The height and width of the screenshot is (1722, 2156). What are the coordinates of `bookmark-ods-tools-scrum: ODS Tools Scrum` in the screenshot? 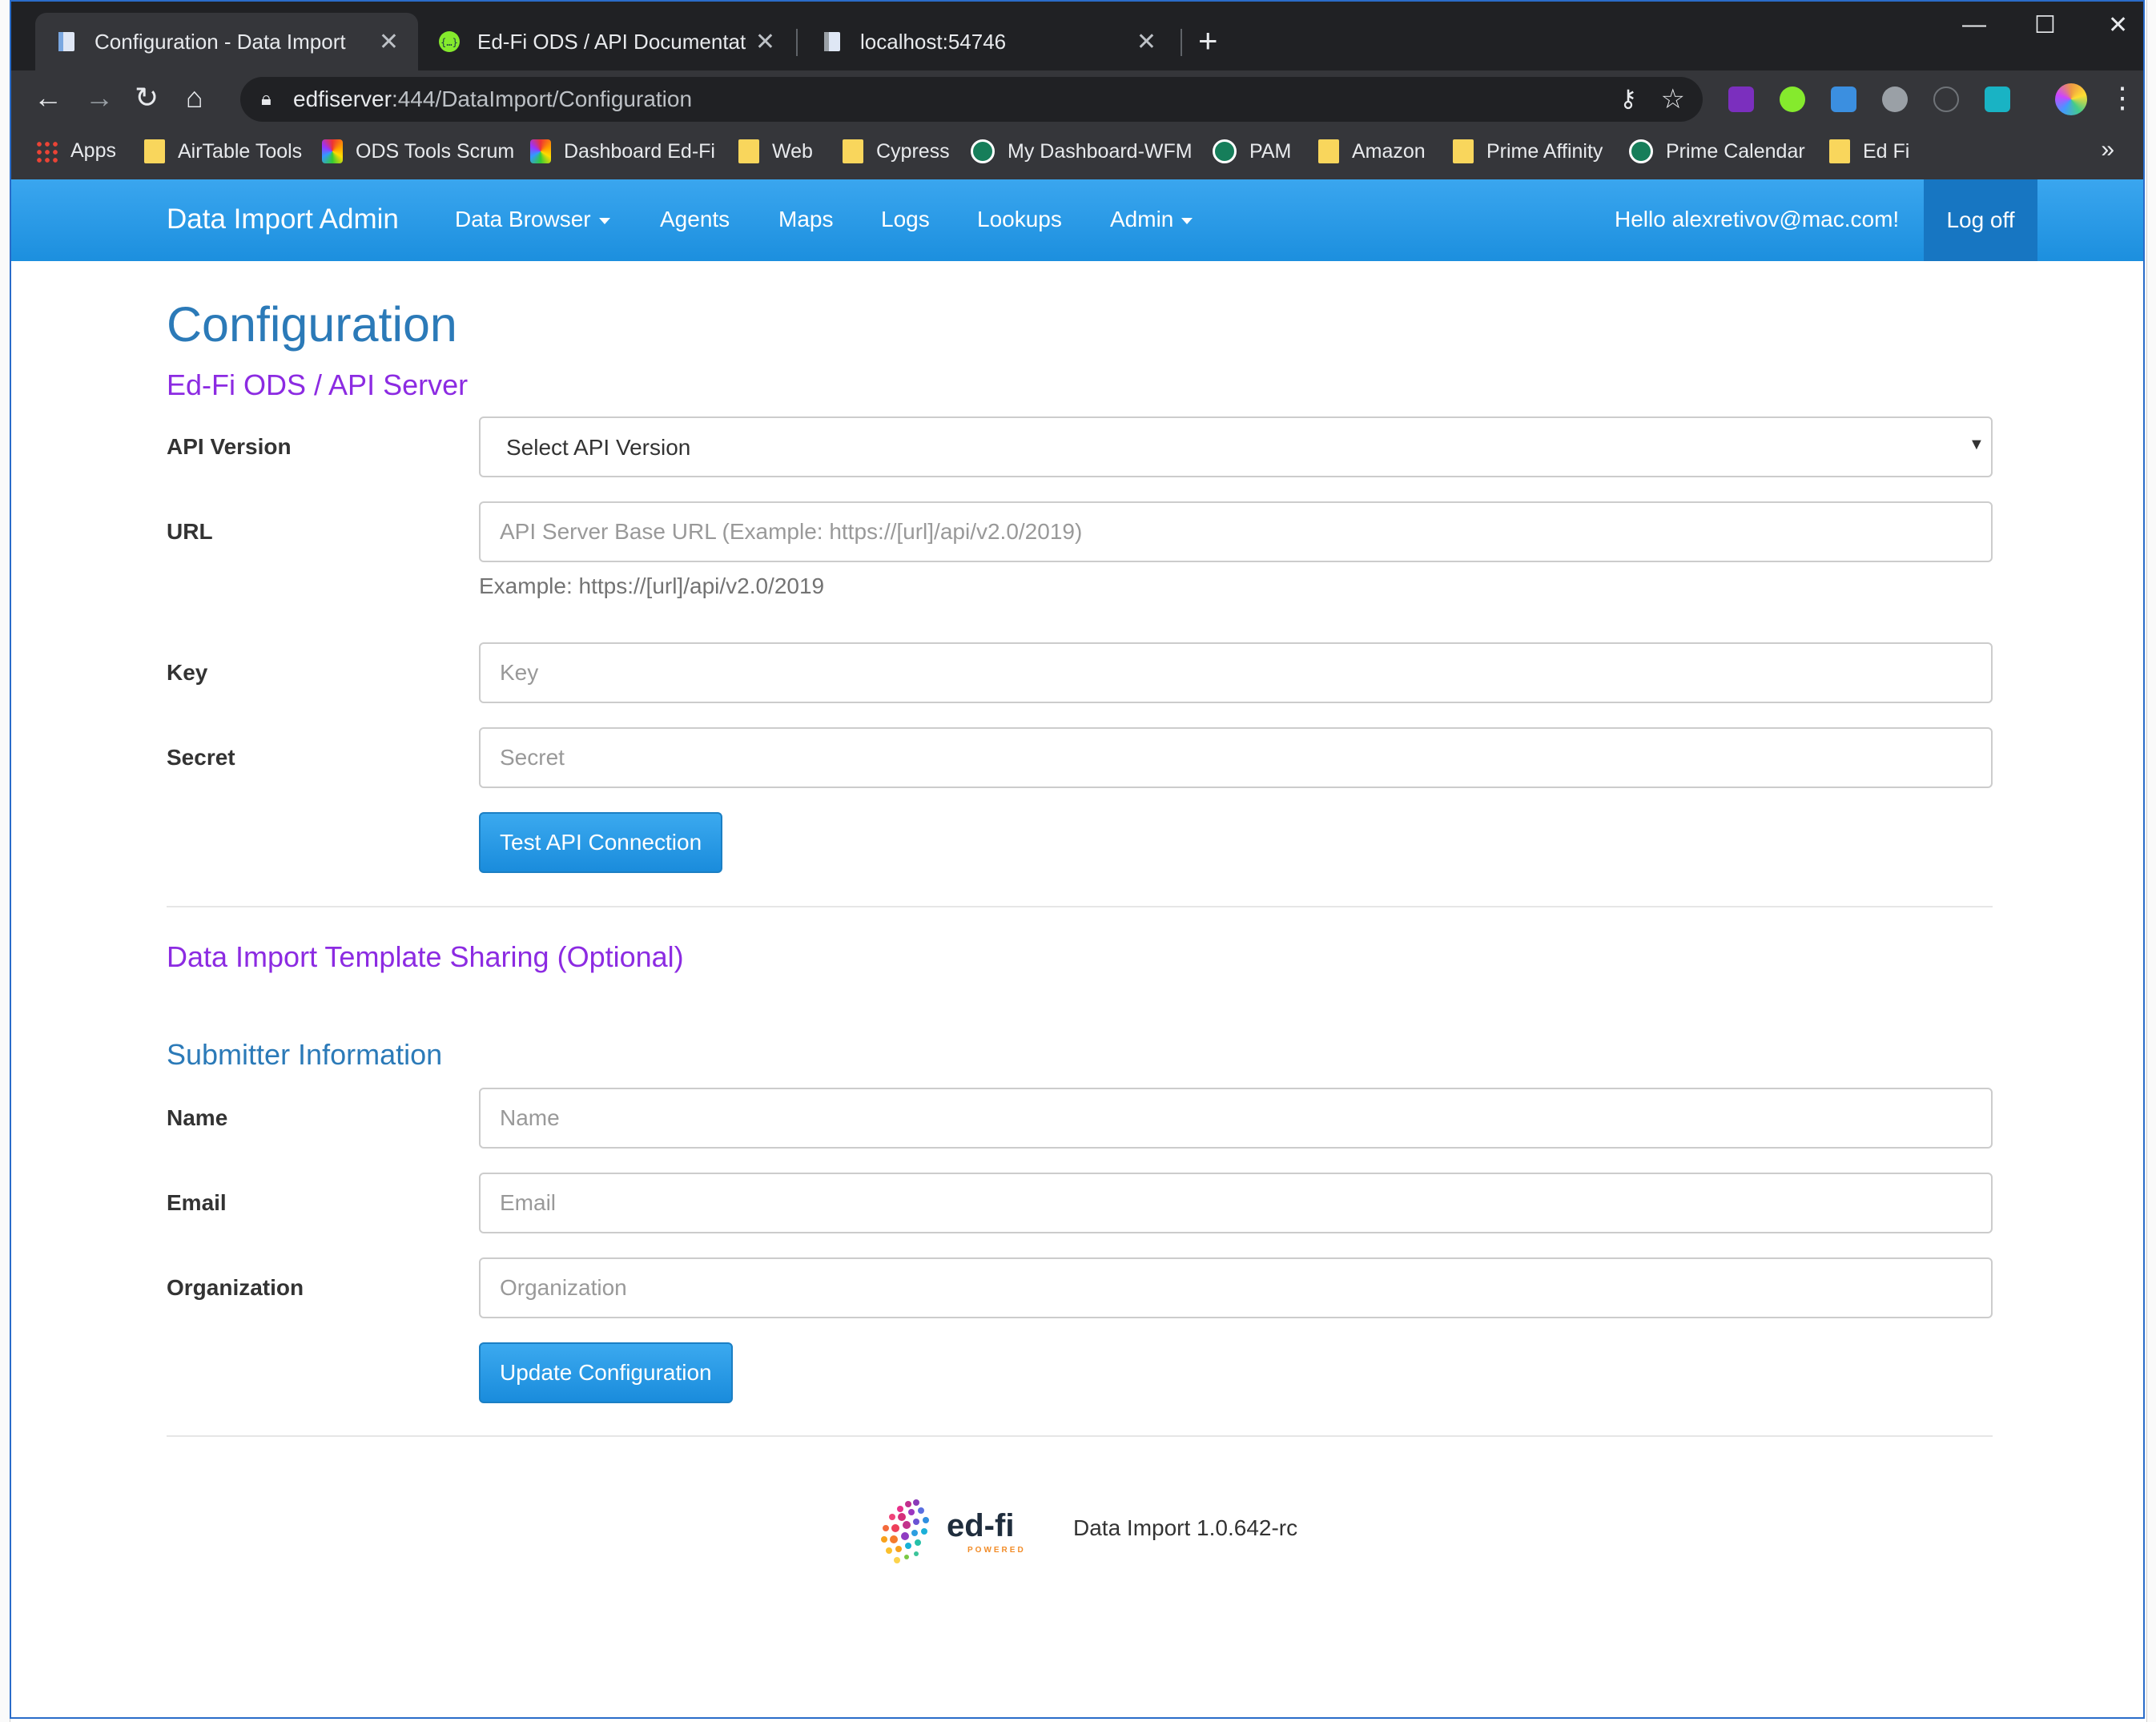 It's located at (418, 151).